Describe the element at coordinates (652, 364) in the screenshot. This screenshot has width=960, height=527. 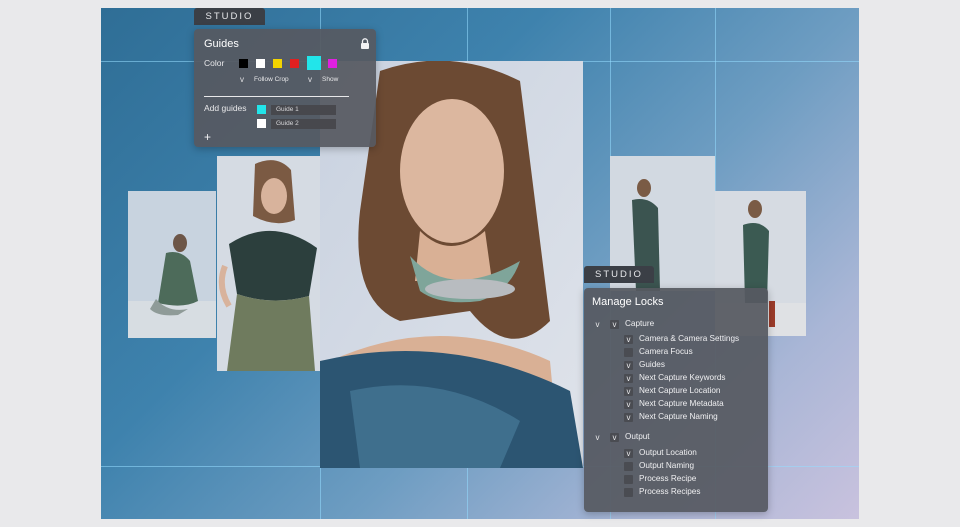
I see `lock-item-guides: Guides` at that location.